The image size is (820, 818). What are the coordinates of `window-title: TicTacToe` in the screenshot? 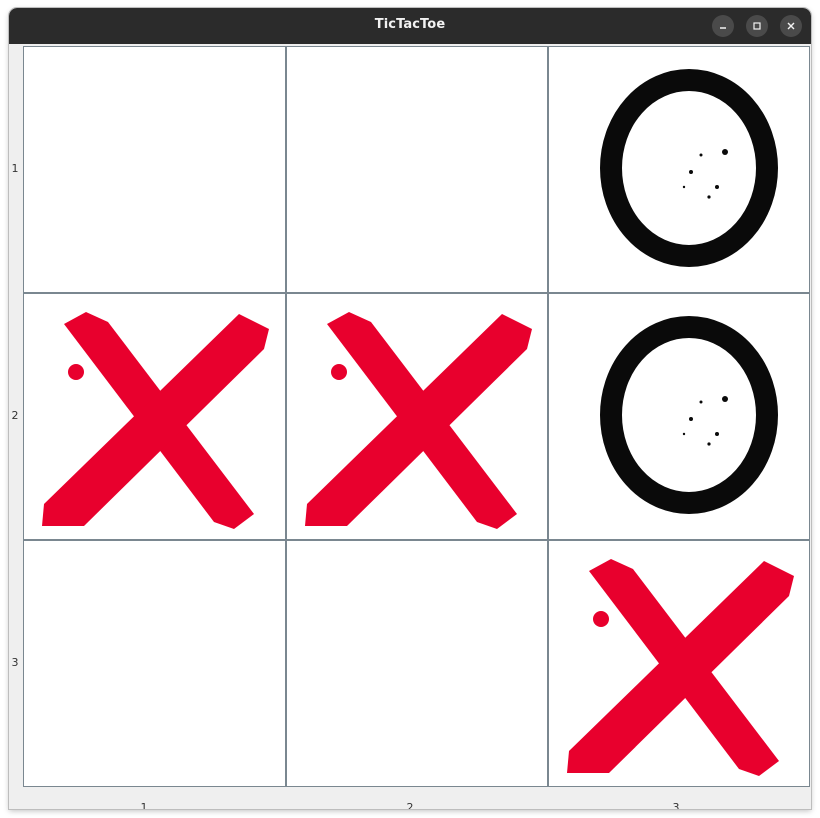 It's located at (410, 24).